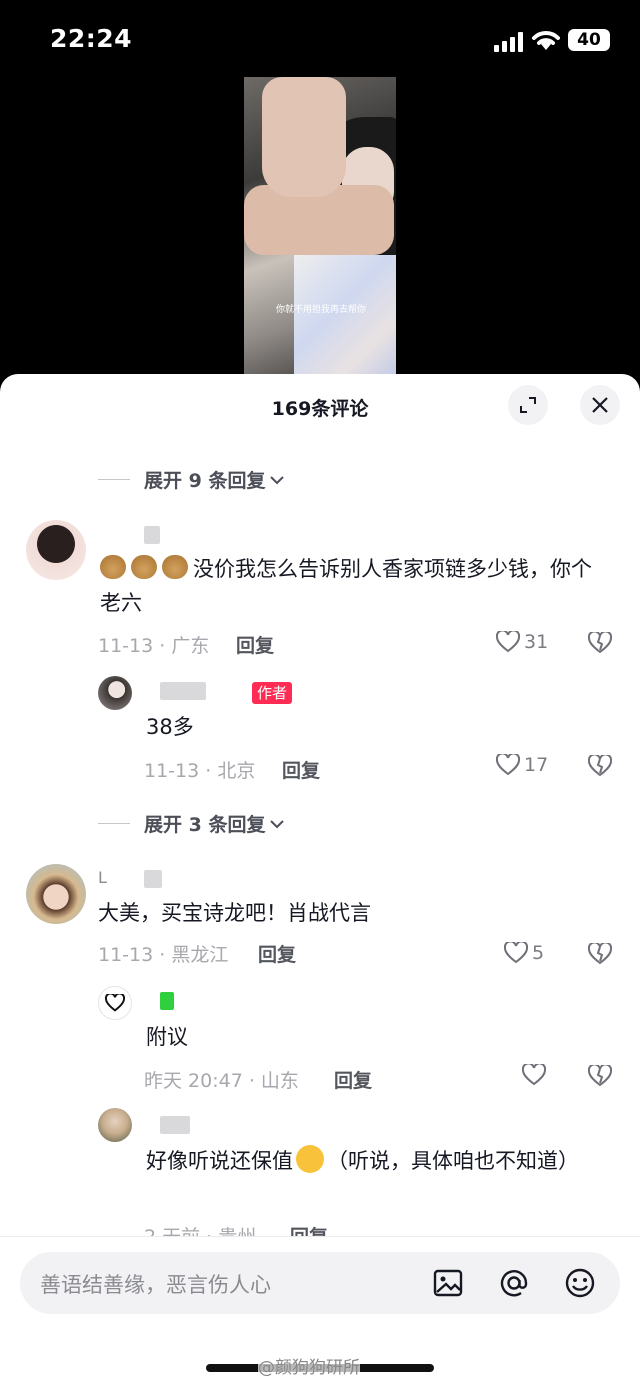 The image size is (640, 1385). What do you see at coordinates (546, 40) in the screenshot?
I see `wifi-icon` at bounding box center [546, 40].